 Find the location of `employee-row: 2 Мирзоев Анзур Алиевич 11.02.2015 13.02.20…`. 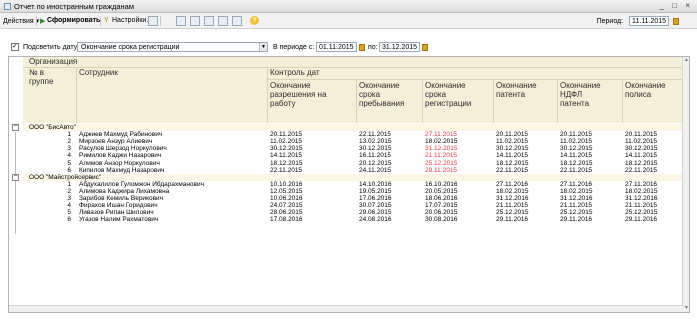

employee-row: 2 Мирзоев Анзур Алиевич 11.02.2015 13.02.20… is located at coordinates (353, 141).